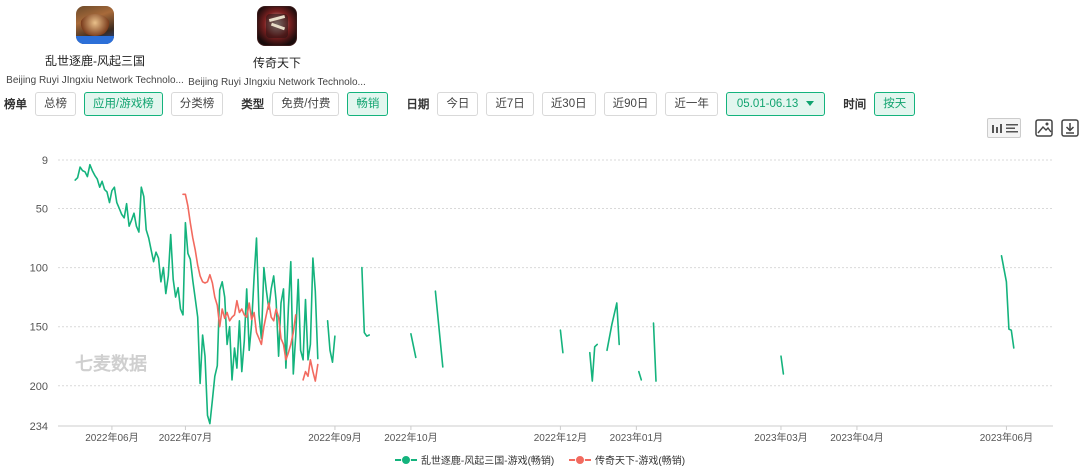 The height and width of the screenshot is (468, 1080). What do you see at coordinates (1044, 128) in the screenshot?
I see `image-icon` at bounding box center [1044, 128].